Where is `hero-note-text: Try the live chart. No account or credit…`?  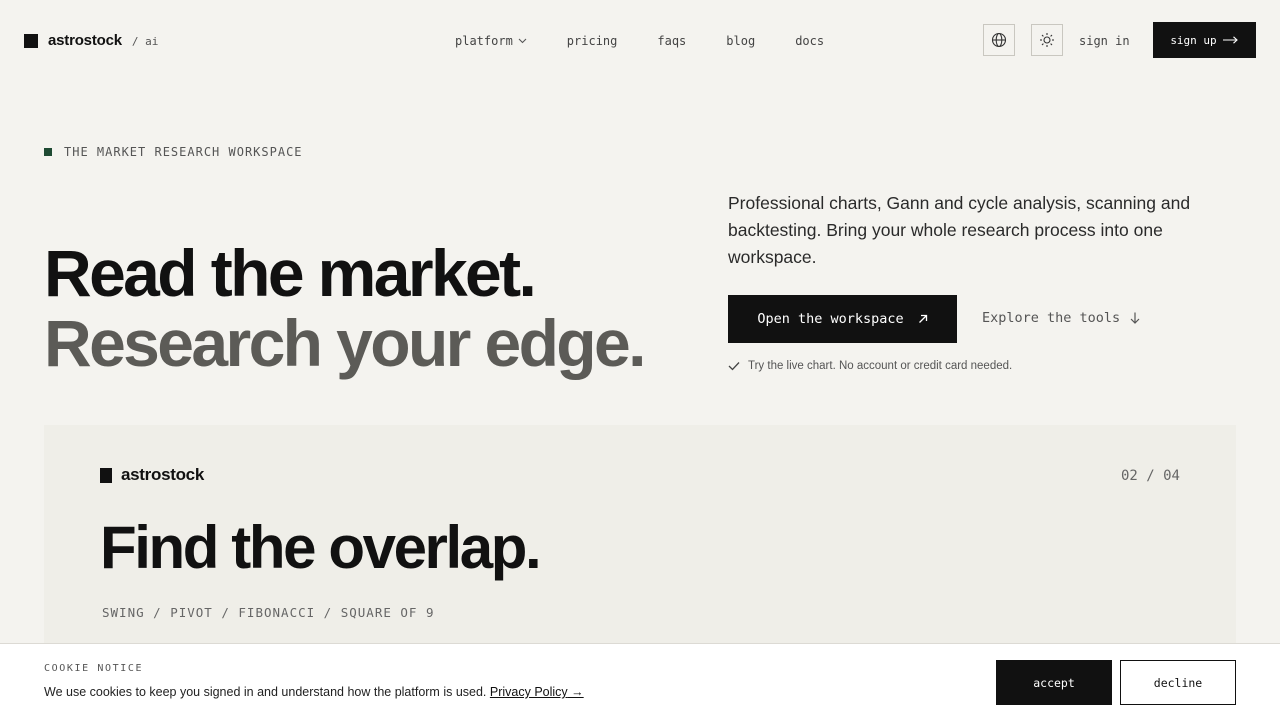
hero-note-text: Try the live chart. No account or credit… is located at coordinates (880, 366).